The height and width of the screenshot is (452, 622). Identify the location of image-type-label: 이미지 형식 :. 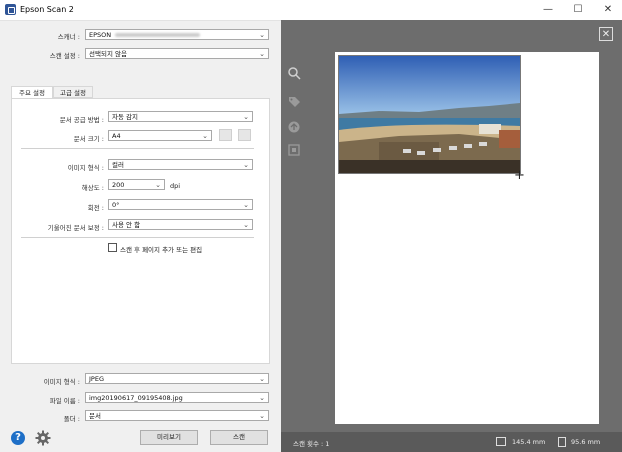
(85, 168).